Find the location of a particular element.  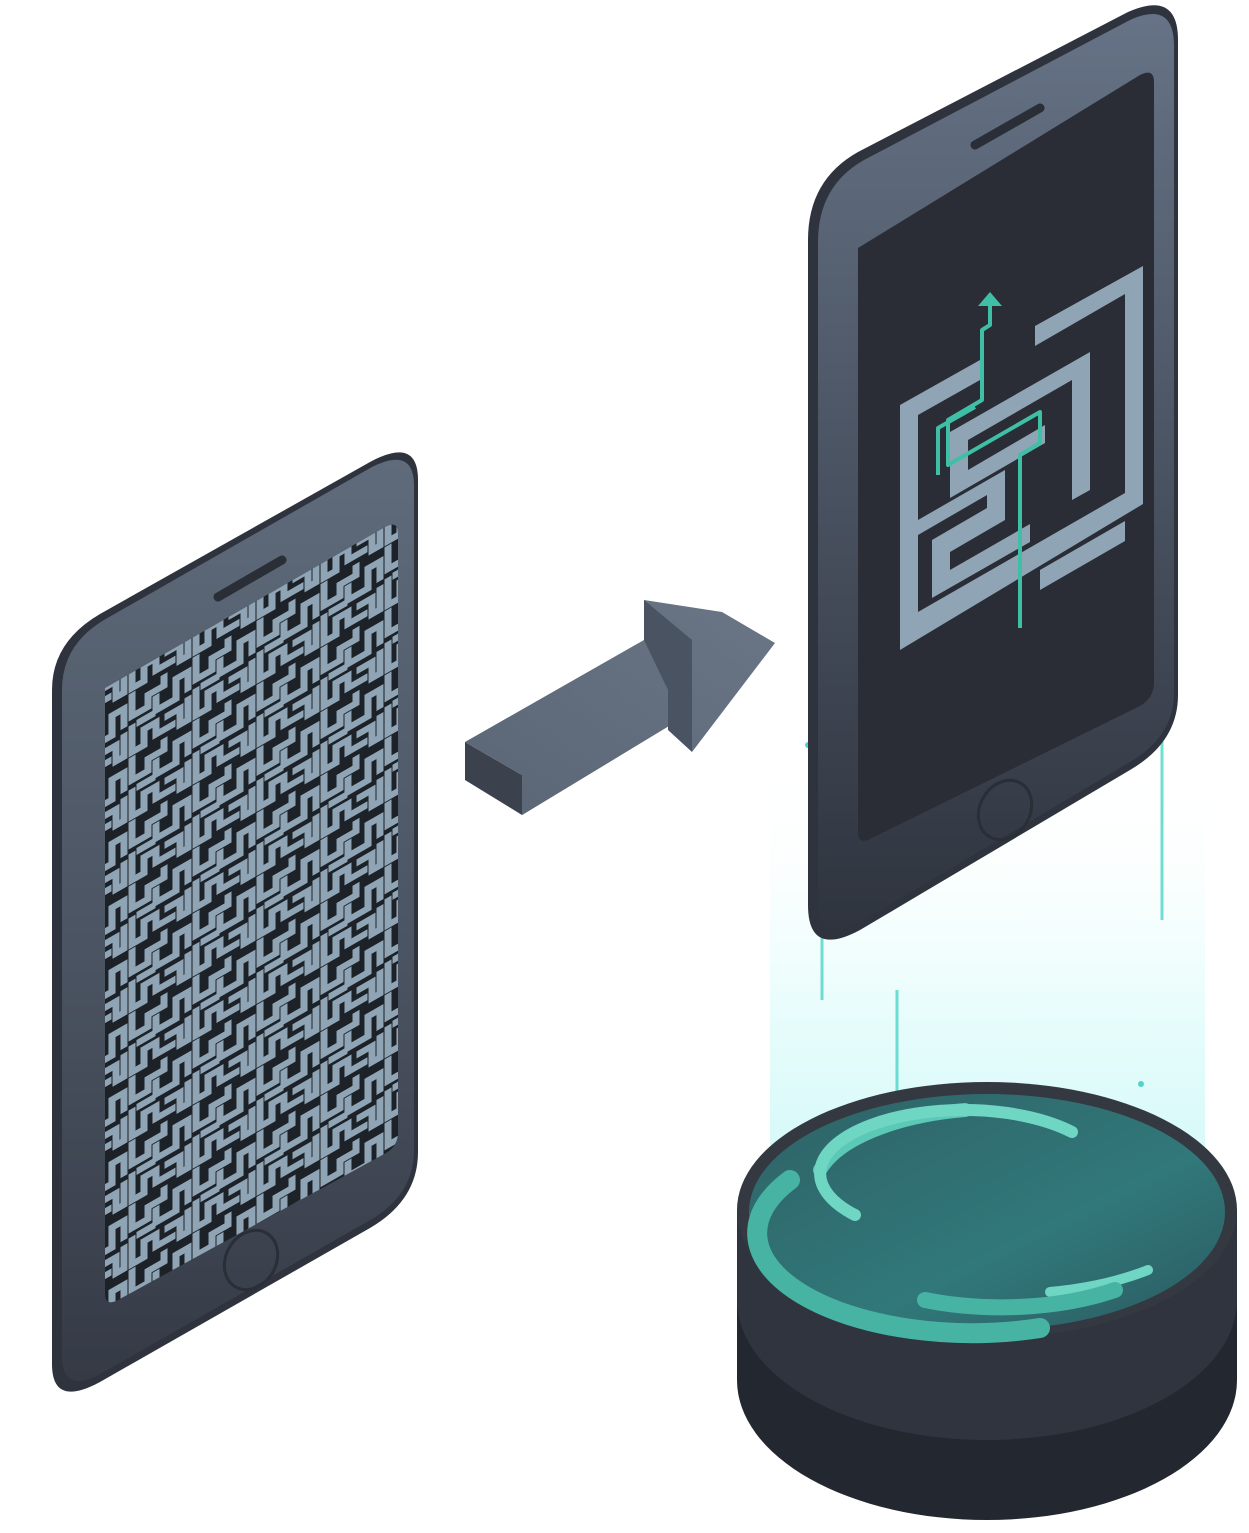

sparkle is located at coordinates (1141, 1084).